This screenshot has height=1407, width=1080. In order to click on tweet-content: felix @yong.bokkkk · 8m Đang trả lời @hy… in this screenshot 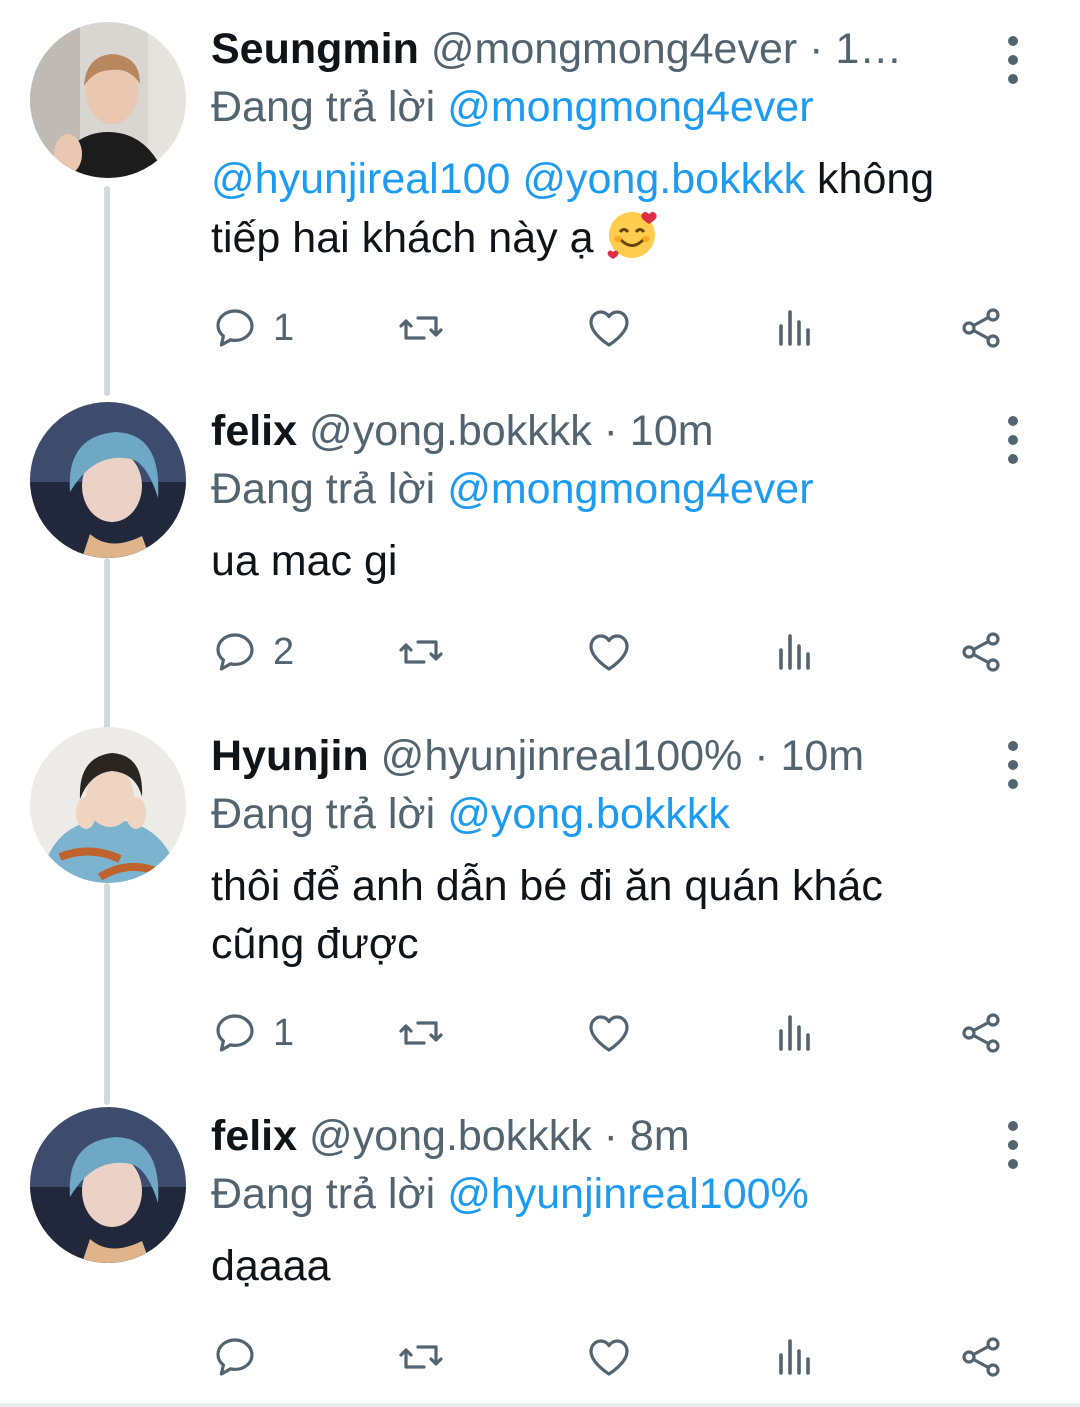, I will do `click(610, 1201)`.